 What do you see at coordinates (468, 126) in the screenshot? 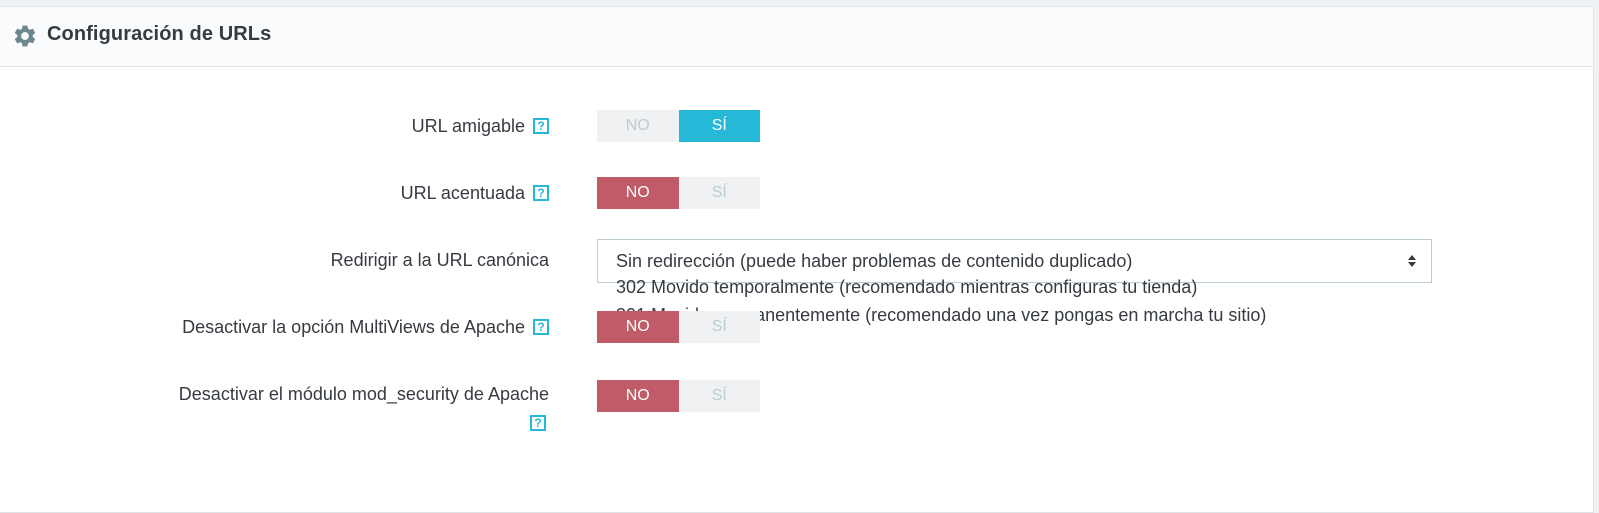
I see `friendly-url-label-text: URL amigable` at bounding box center [468, 126].